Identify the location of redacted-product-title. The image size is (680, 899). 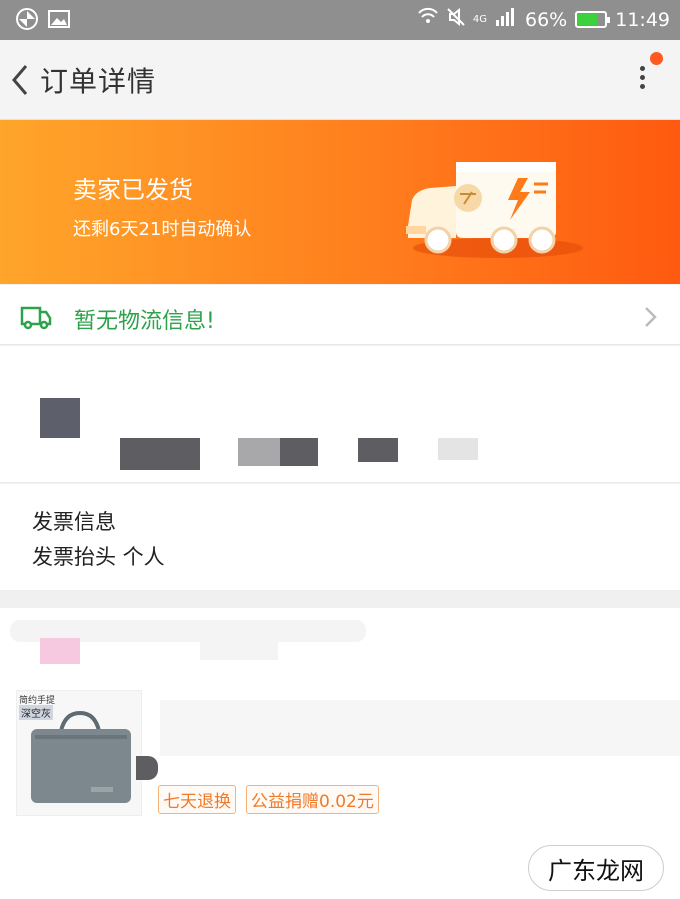
(420, 728).